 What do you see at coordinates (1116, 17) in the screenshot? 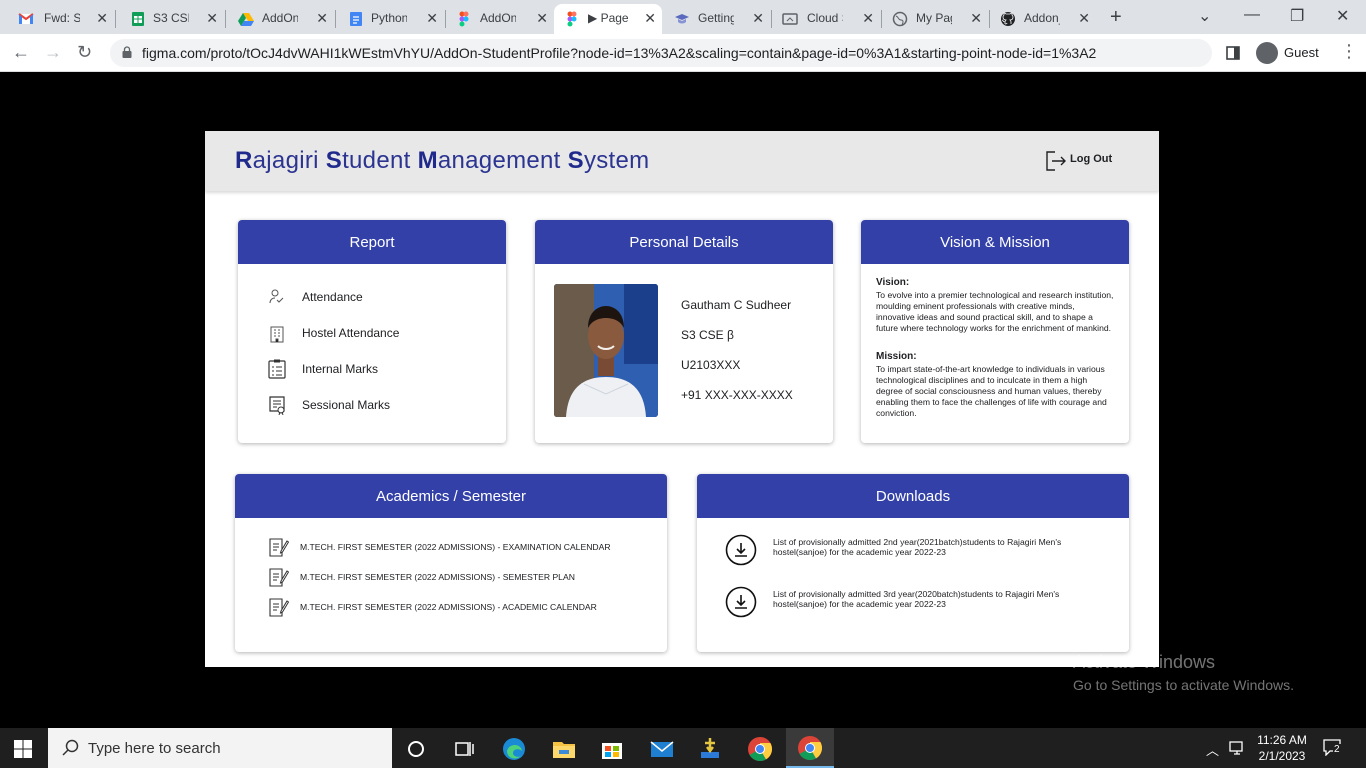
I see `new-tab-button: +` at bounding box center [1116, 17].